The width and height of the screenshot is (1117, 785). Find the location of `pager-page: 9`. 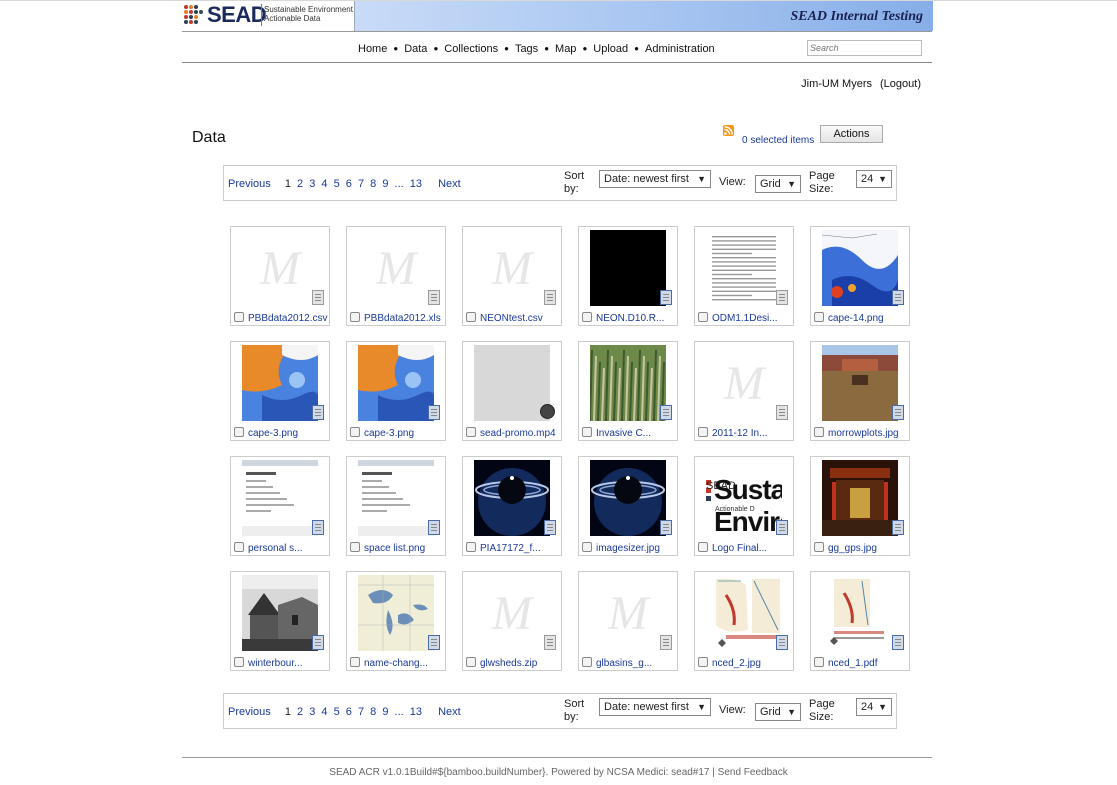

pager-page: 9 is located at coordinates (385, 184).